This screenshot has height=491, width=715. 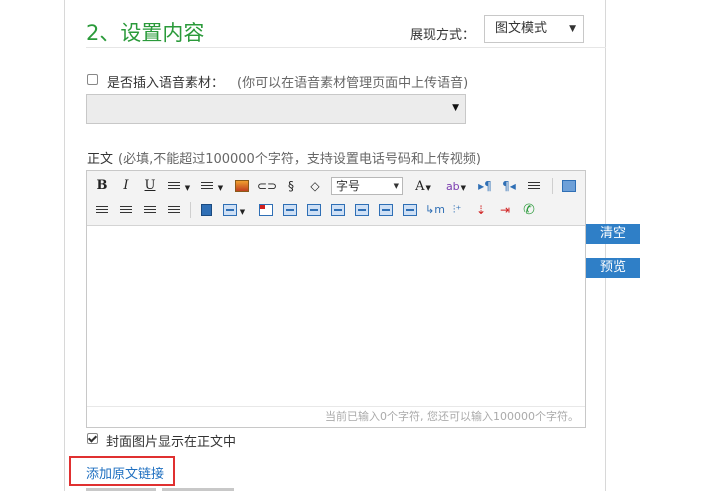 What do you see at coordinates (266, 210) in the screenshot?
I see `delete-table-icon` at bounding box center [266, 210].